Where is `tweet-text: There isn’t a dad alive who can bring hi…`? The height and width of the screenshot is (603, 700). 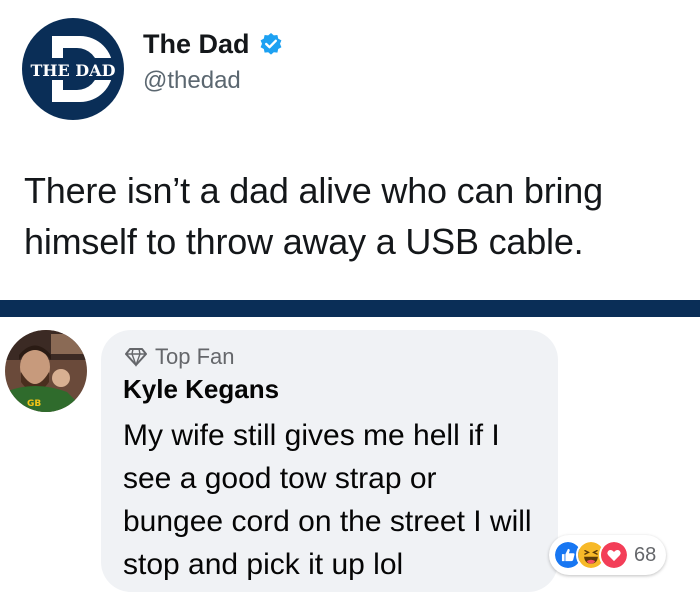 tweet-text: There isn’t a dad alive who can bring hi… is located at coordinates (313, 216).